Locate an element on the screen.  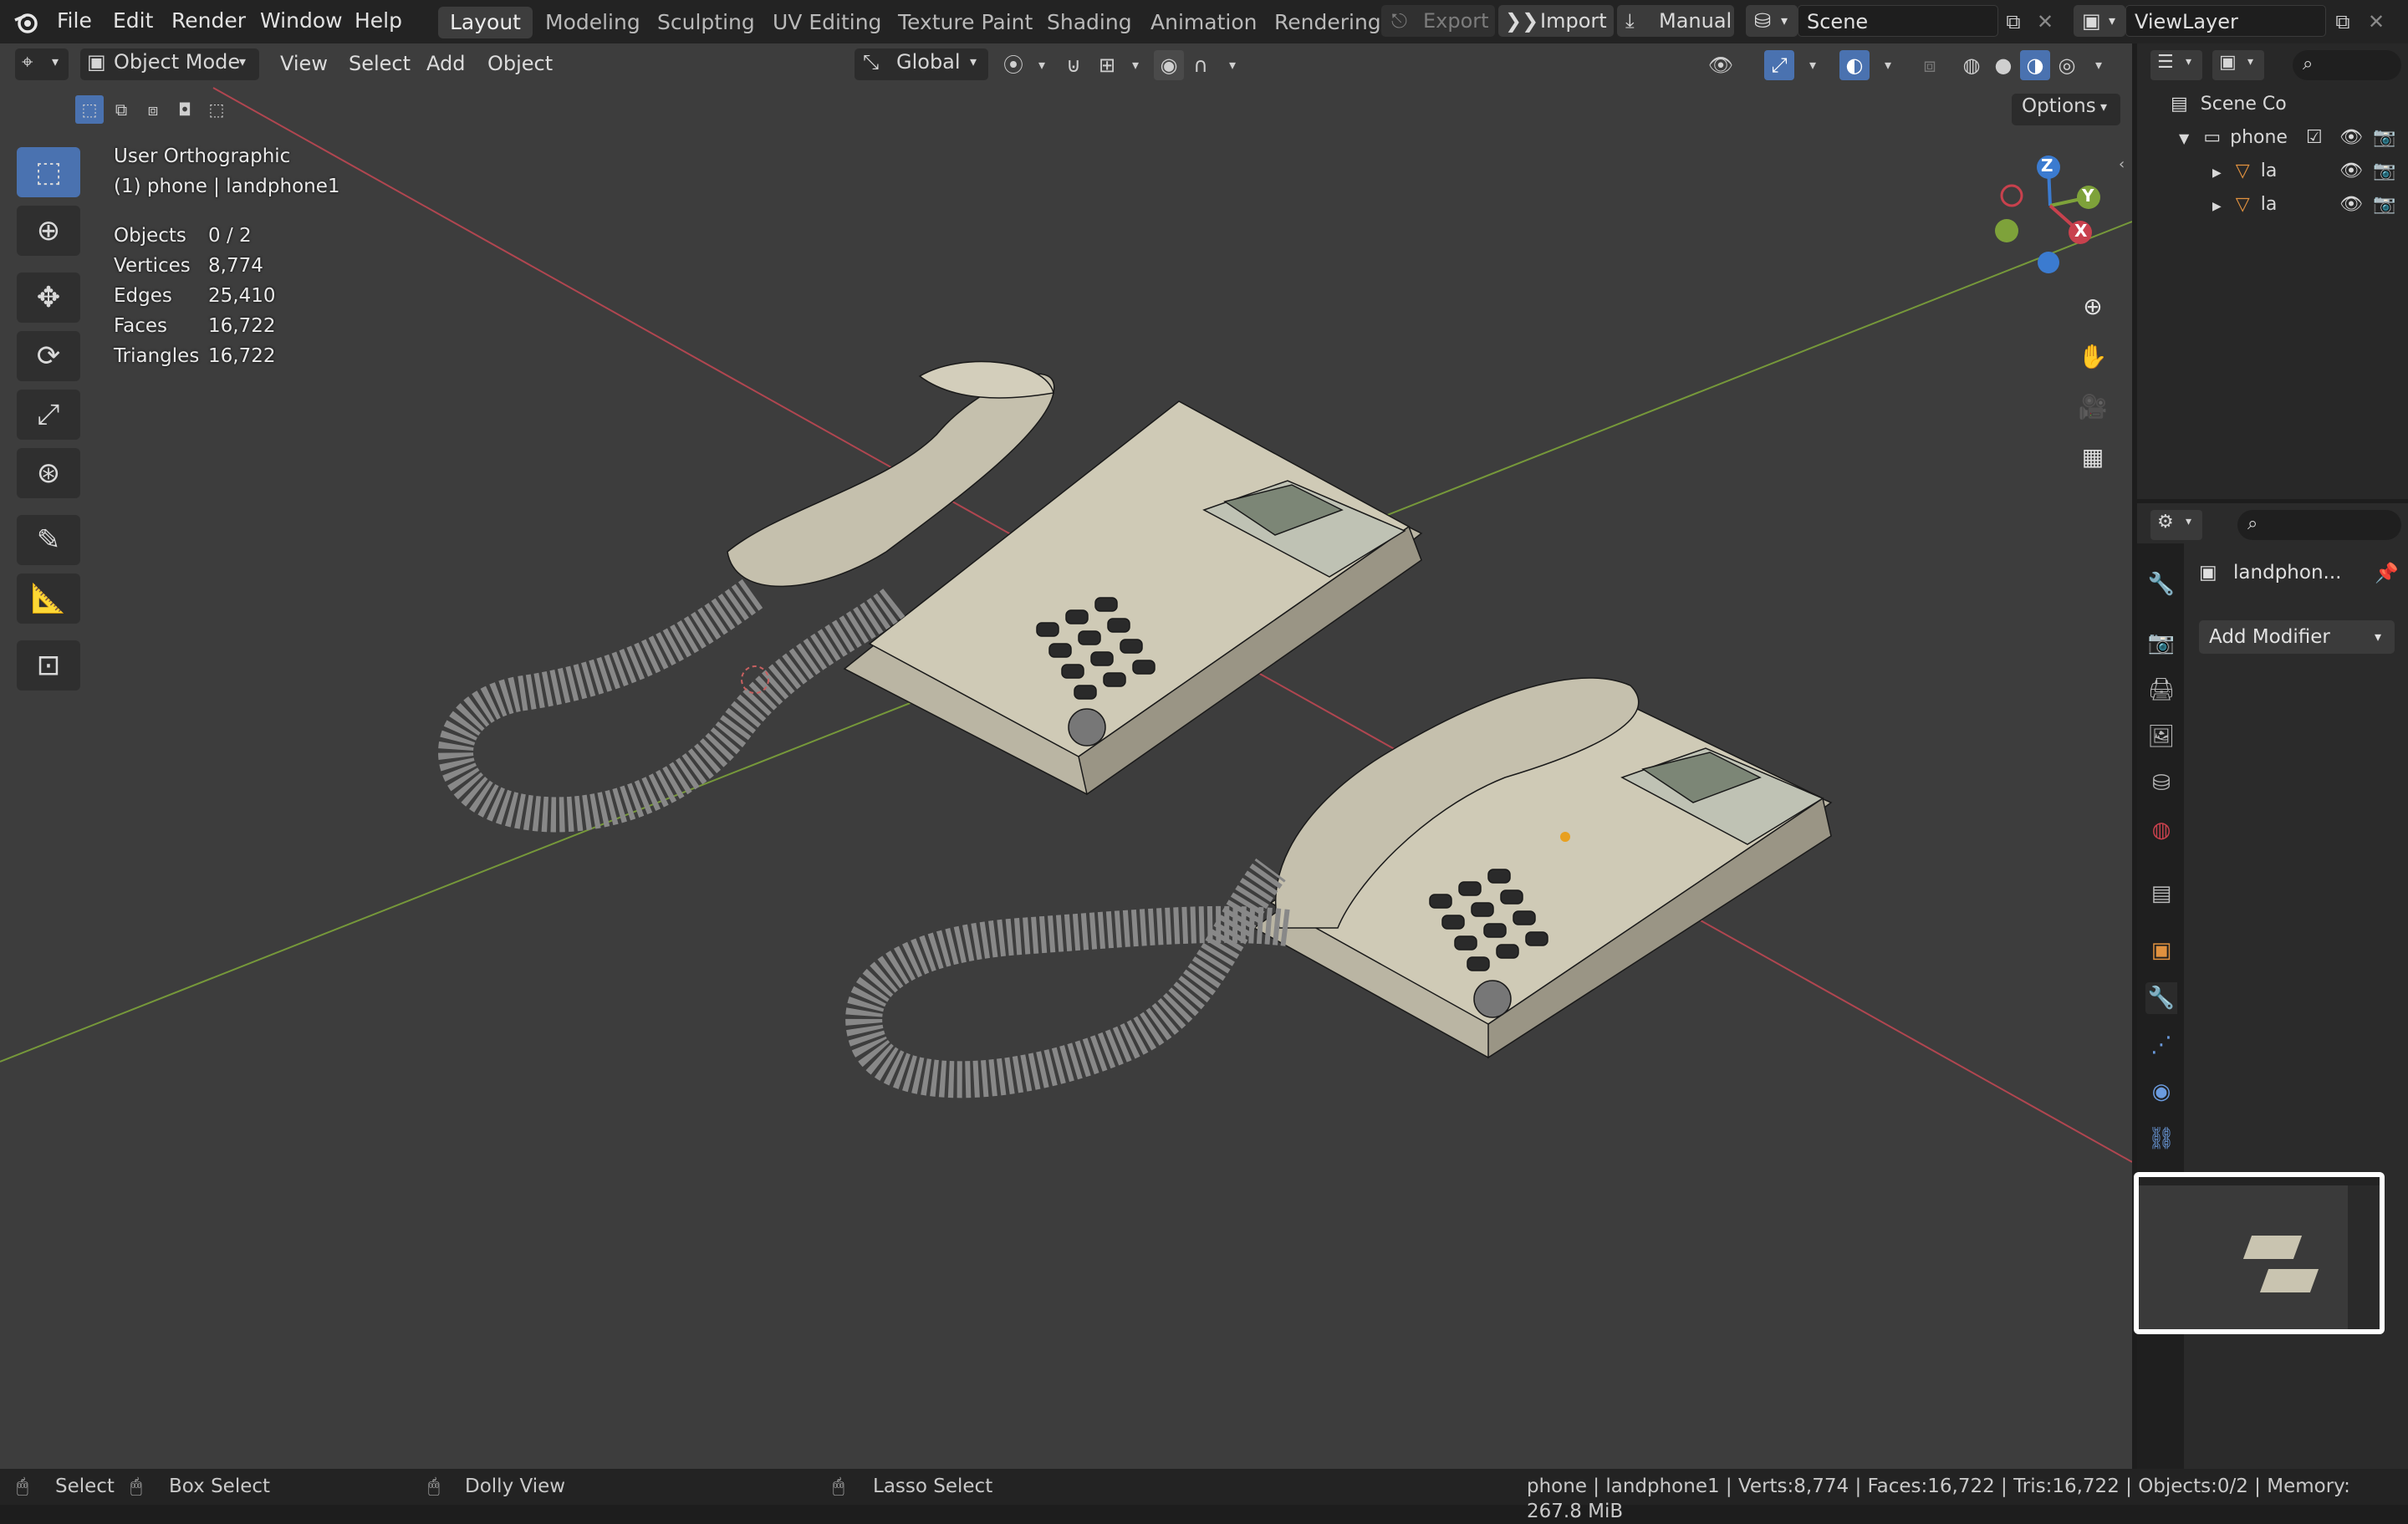
axis-gizmo is located at coordinates (2061, 217).